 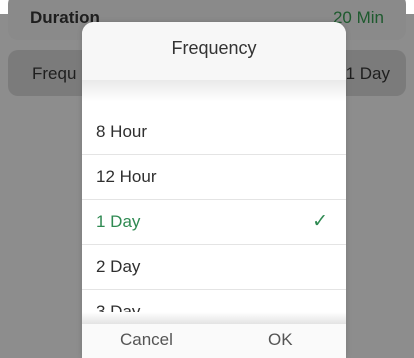 What do you see at coordinates (54, 73) in the screenshot?
I see `frequency-label: Frequ` at bounding box center [54, 73].